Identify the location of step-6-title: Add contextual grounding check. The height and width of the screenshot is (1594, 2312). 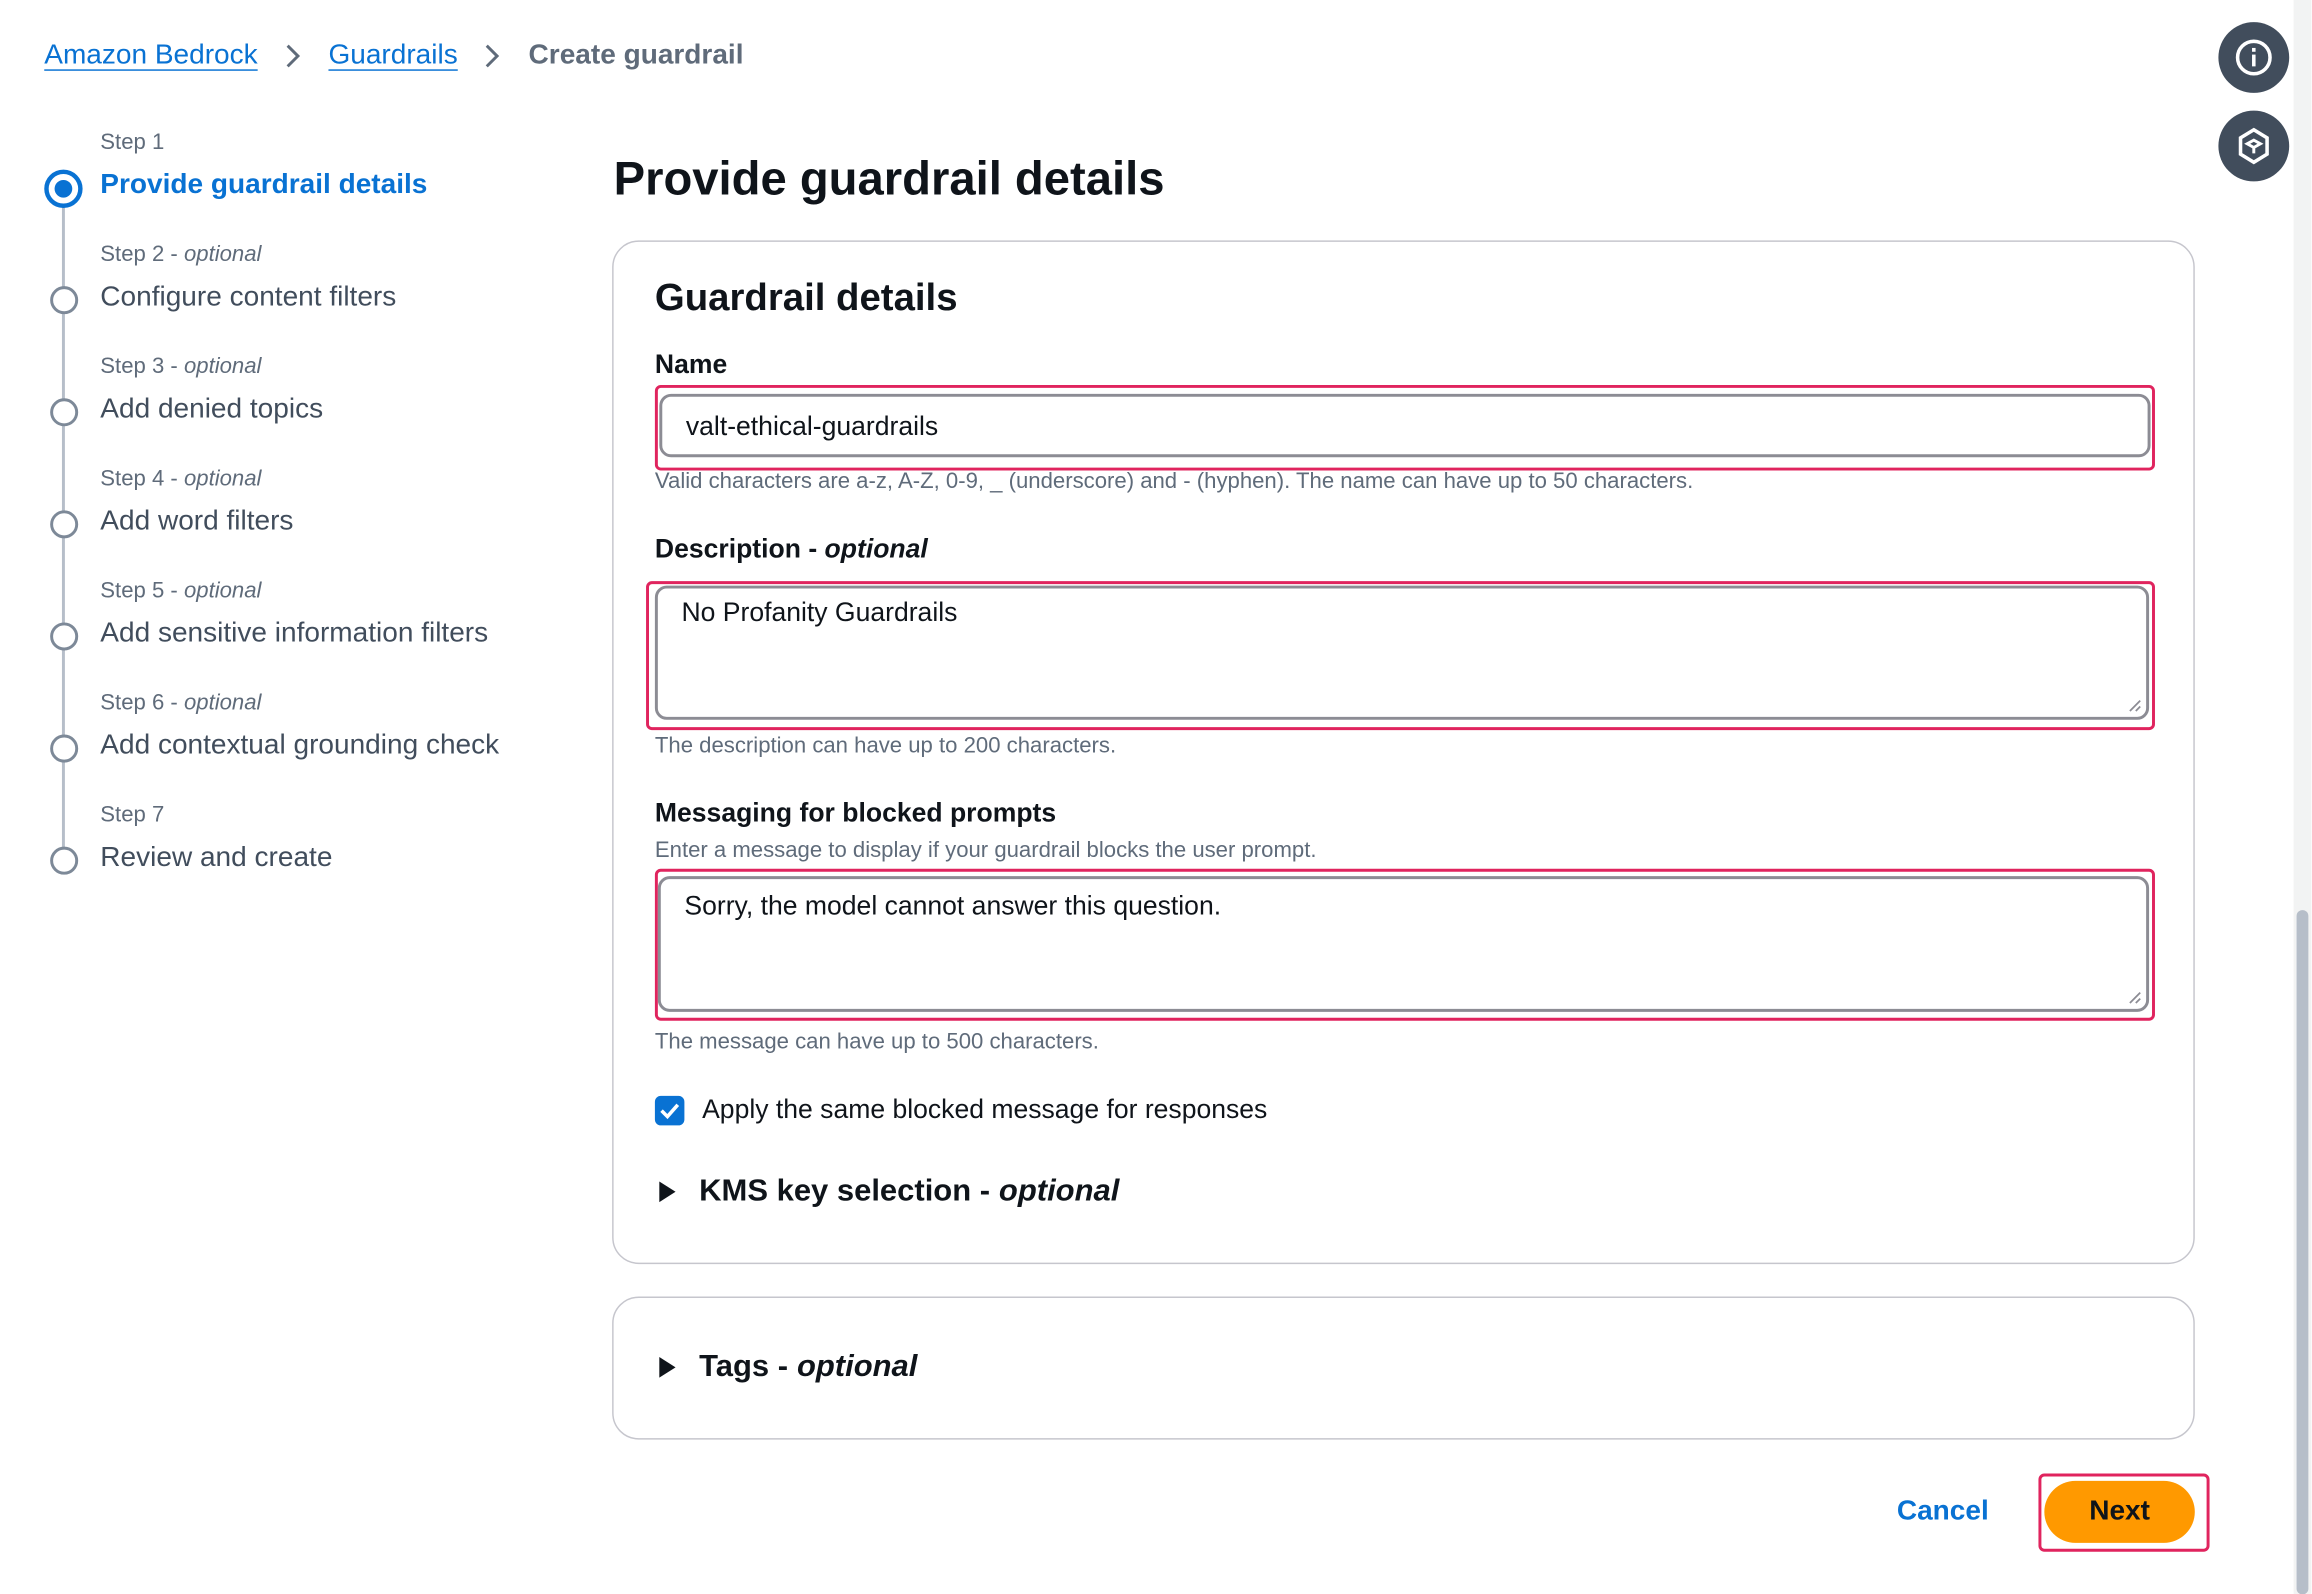
(299, 746).